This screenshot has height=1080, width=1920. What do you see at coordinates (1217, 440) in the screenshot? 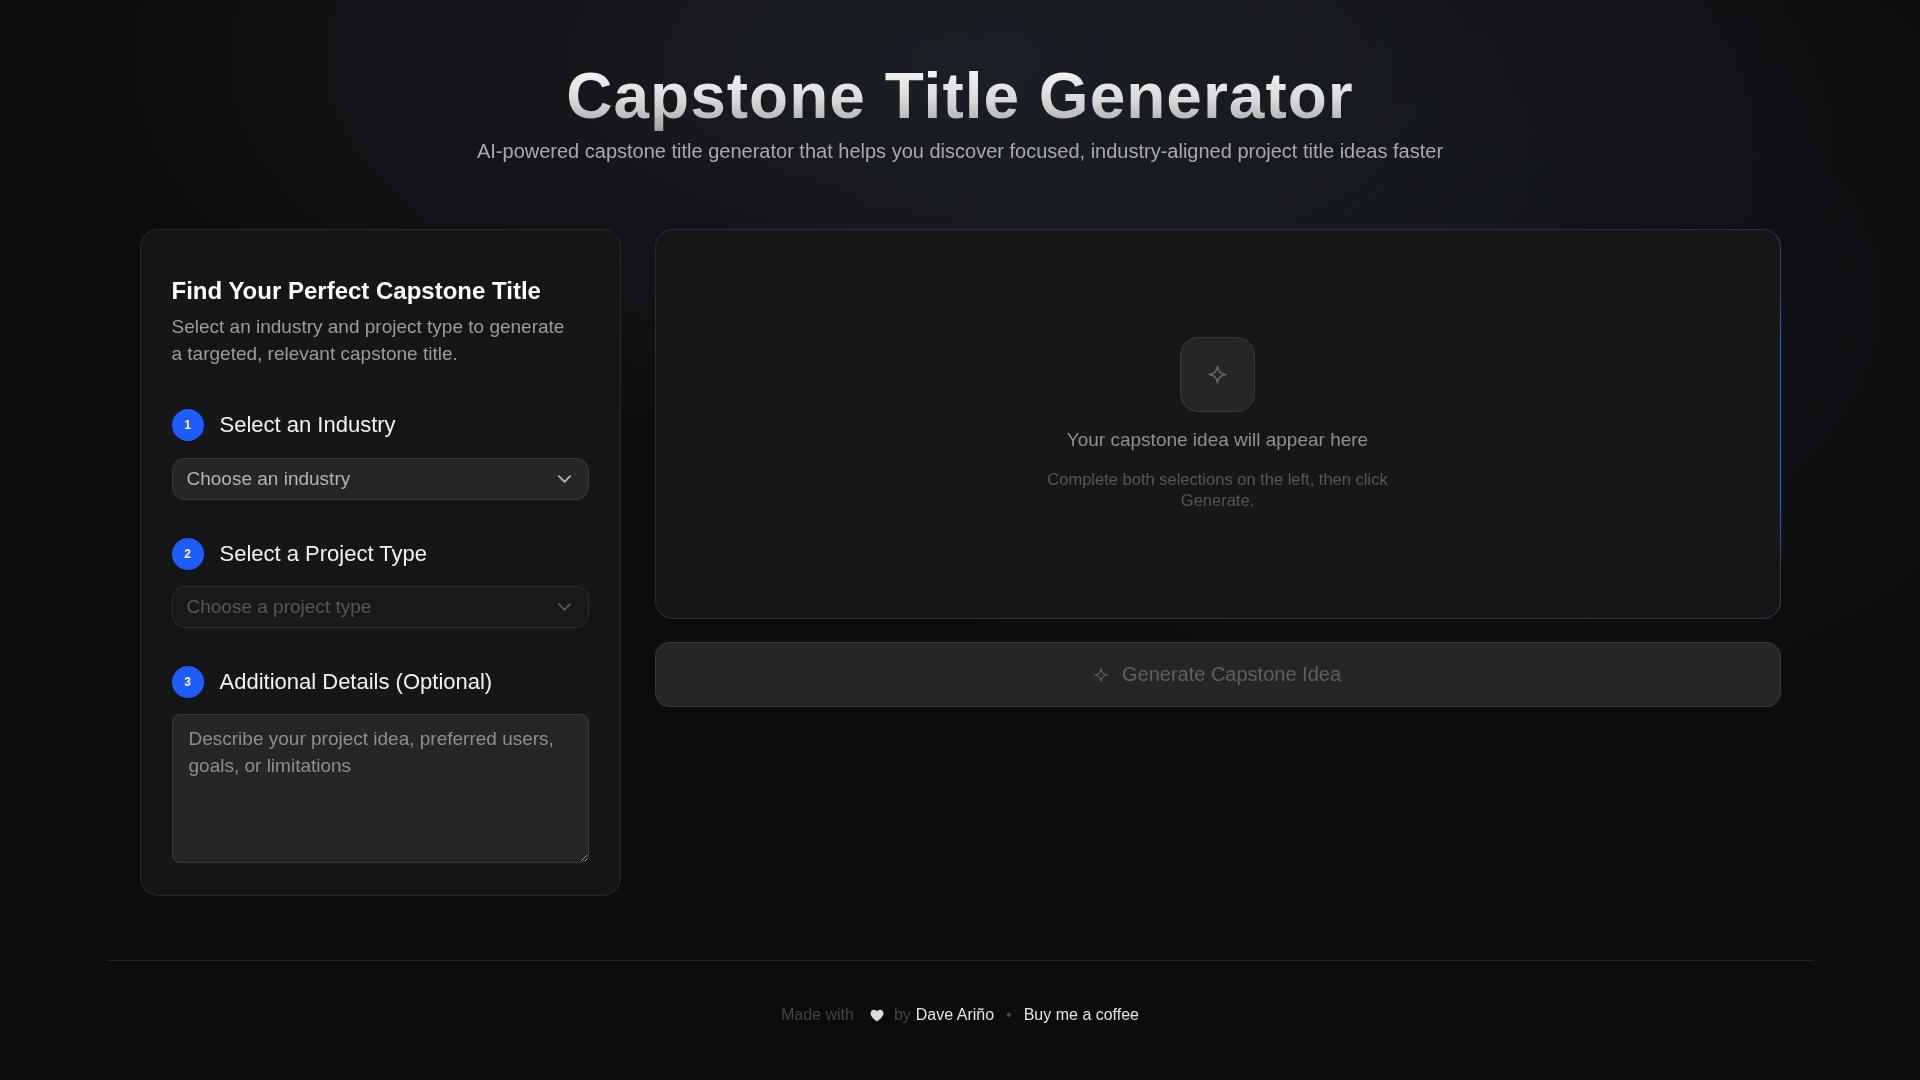
I see `result-placeholder-title: Your capstone idea will appear here` at bounding box center [1217, 440].